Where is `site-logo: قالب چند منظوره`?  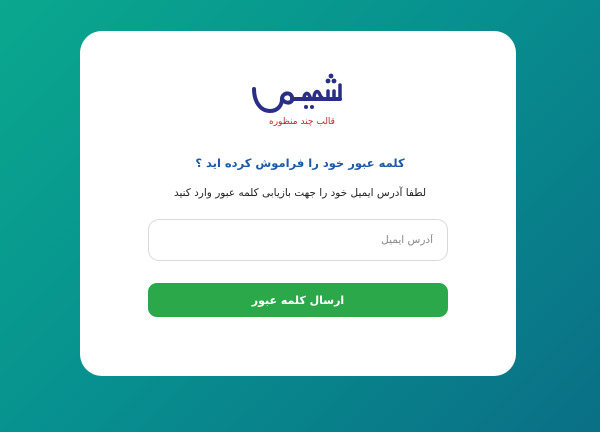 site-logo: قالب چند منظوره is located at coordinates (300, 102).